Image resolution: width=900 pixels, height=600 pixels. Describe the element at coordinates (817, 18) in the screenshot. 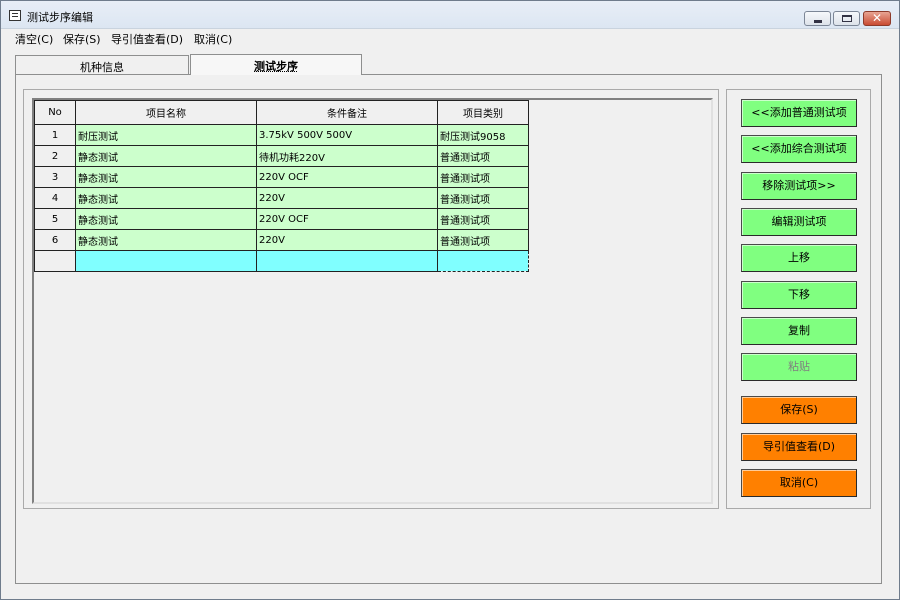

I see `minimize-button` at that location.